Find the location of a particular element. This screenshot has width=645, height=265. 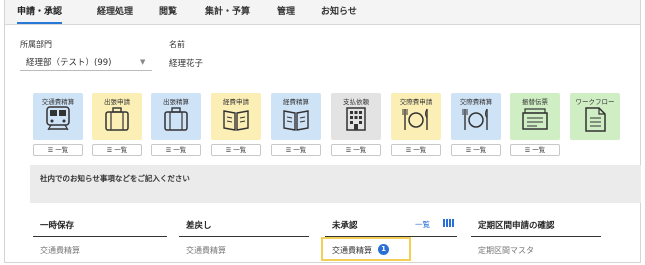

periodic-divider is located at coordinates (536, 236).